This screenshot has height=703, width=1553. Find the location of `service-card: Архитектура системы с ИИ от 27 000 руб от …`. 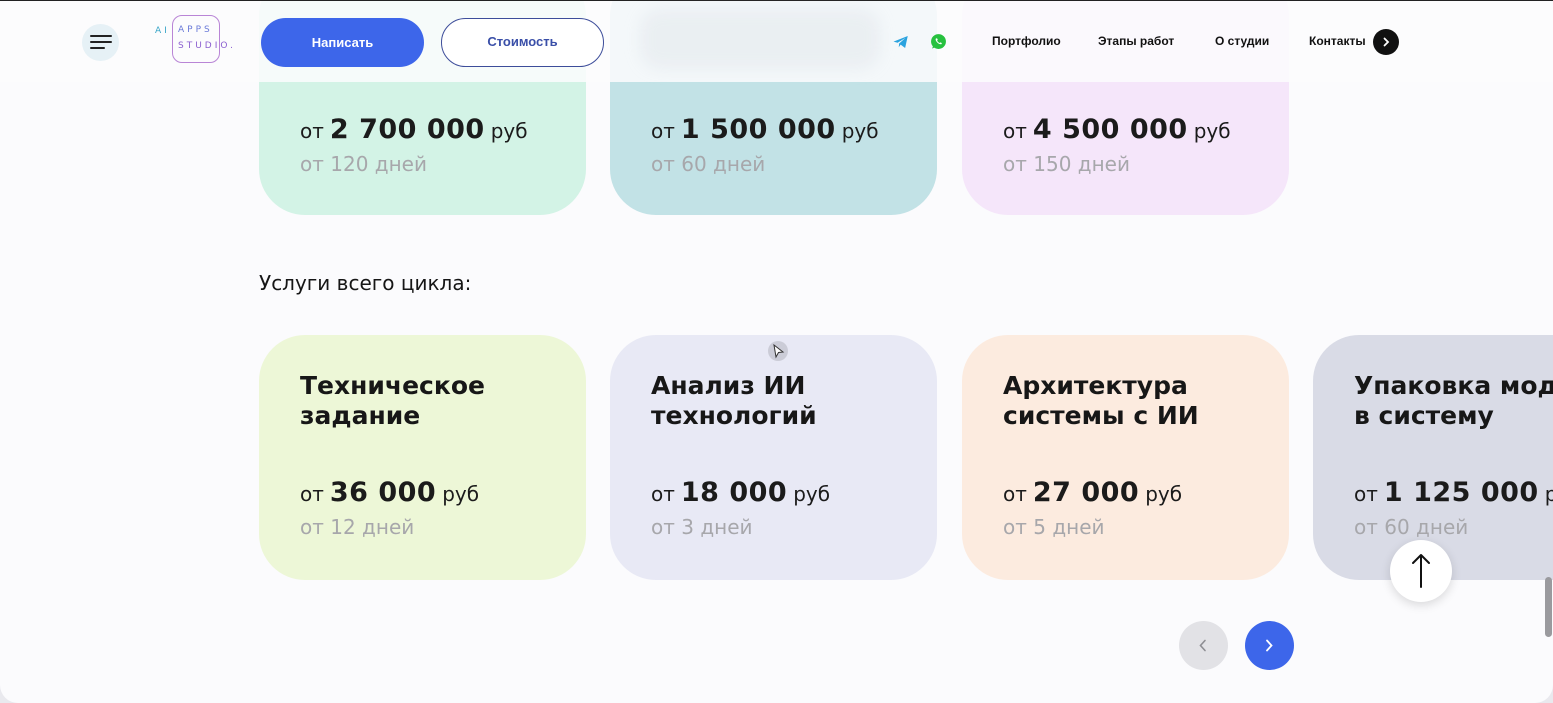

service-card: Архитектура системы с ИИ от 27 000 руб от … is located at coordinates (1125, 457).